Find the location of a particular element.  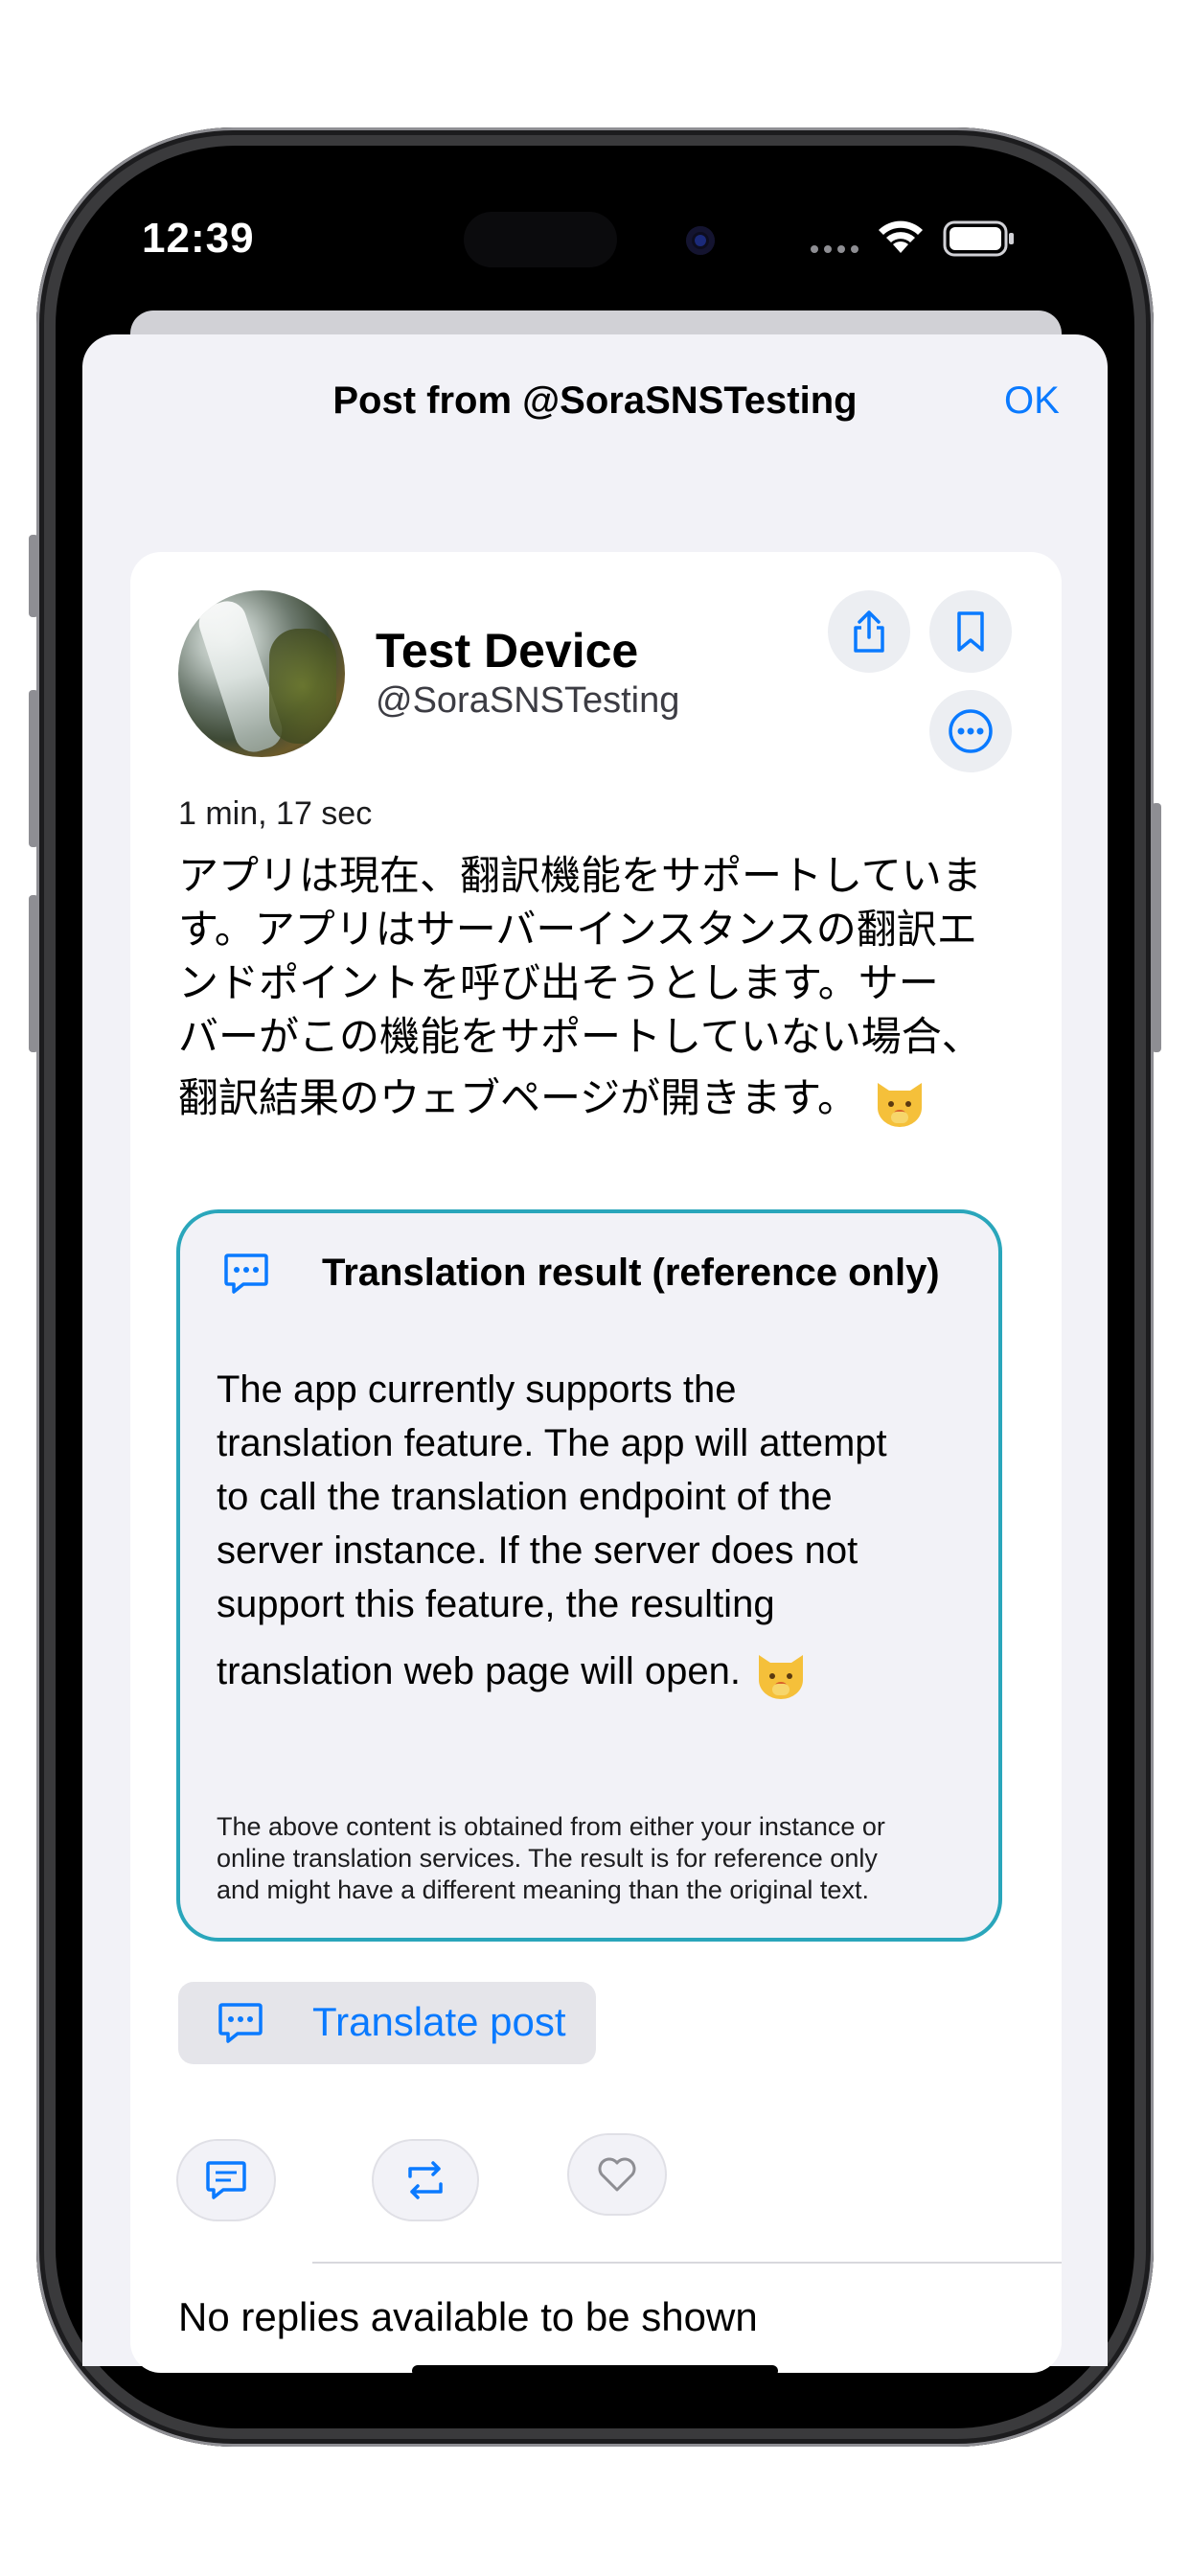

reply-button is located at coordinates (226, 2180).